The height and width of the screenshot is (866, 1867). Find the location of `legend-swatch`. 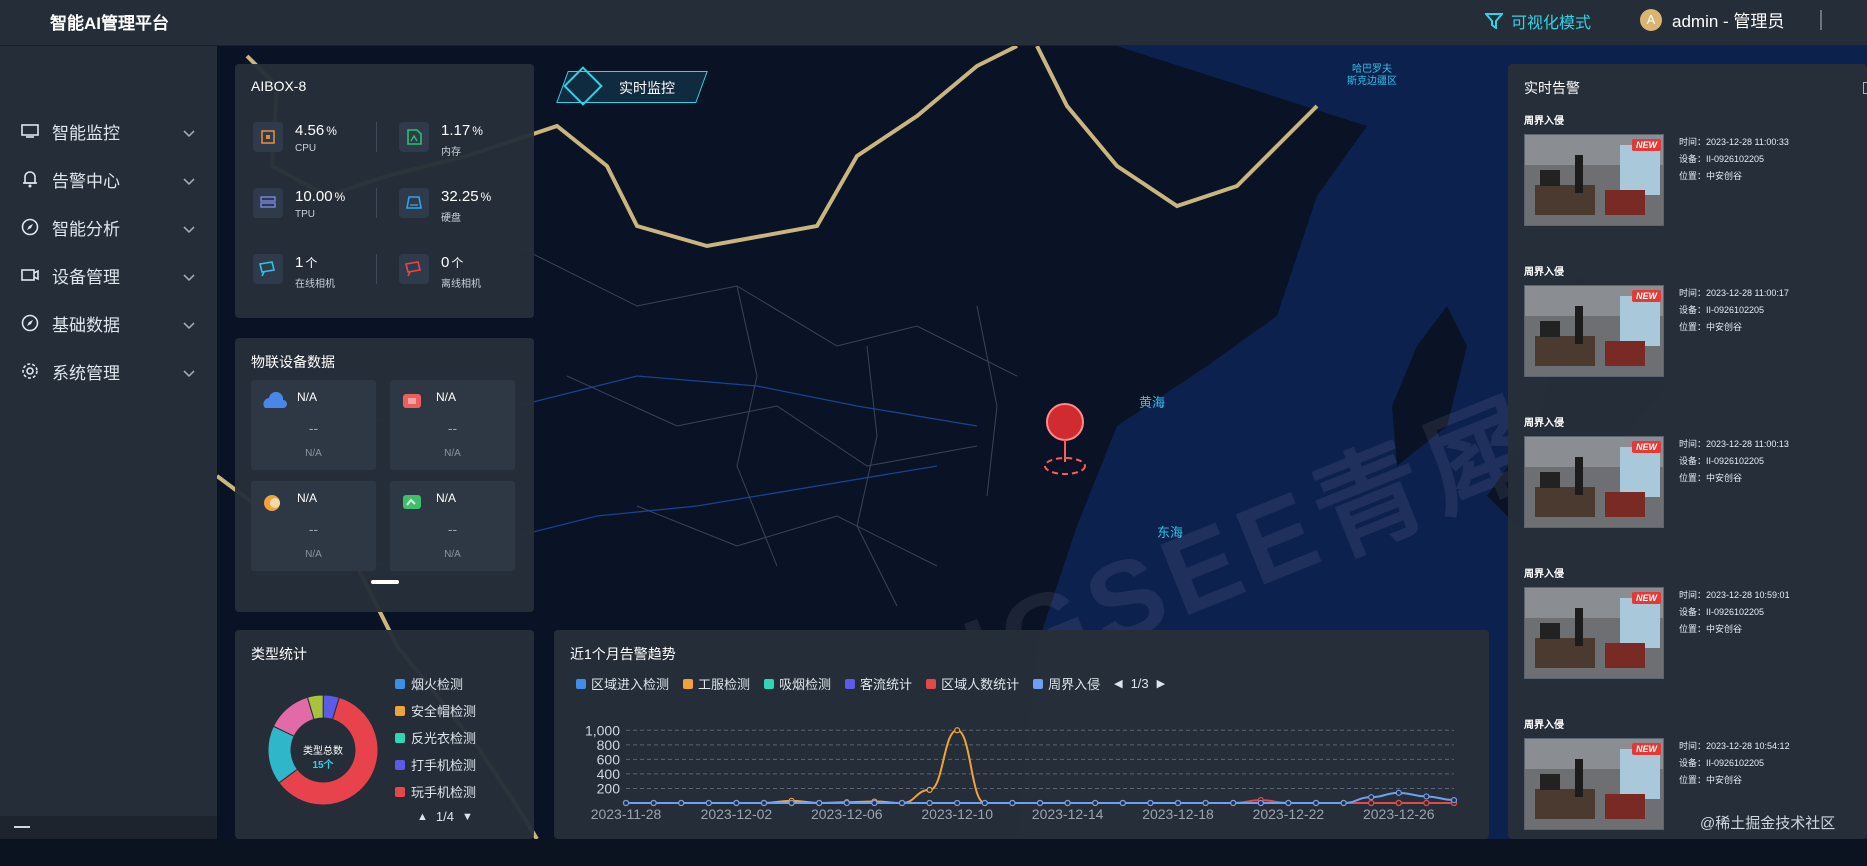

legend-swatch is located at coordinates (850, 683).